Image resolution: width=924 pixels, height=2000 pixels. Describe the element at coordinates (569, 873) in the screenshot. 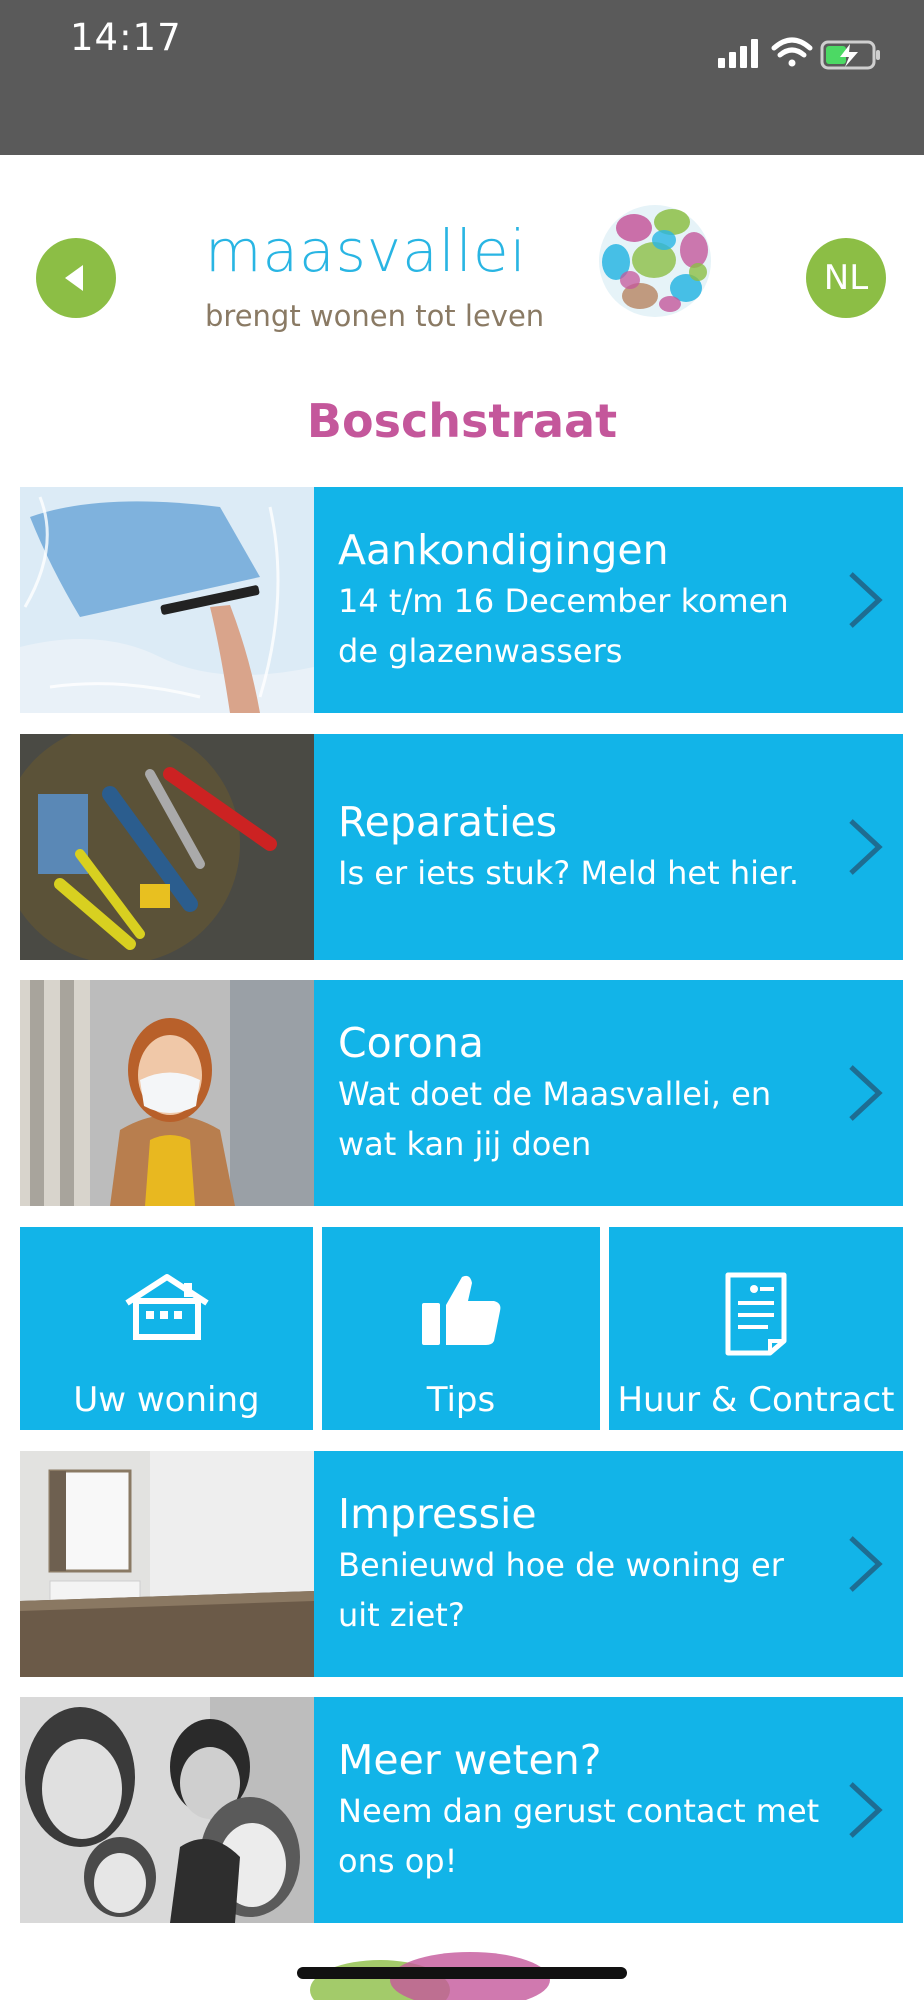

I see `tile-subtitle: Is er iets stuk? Meld het hier.` at that location.